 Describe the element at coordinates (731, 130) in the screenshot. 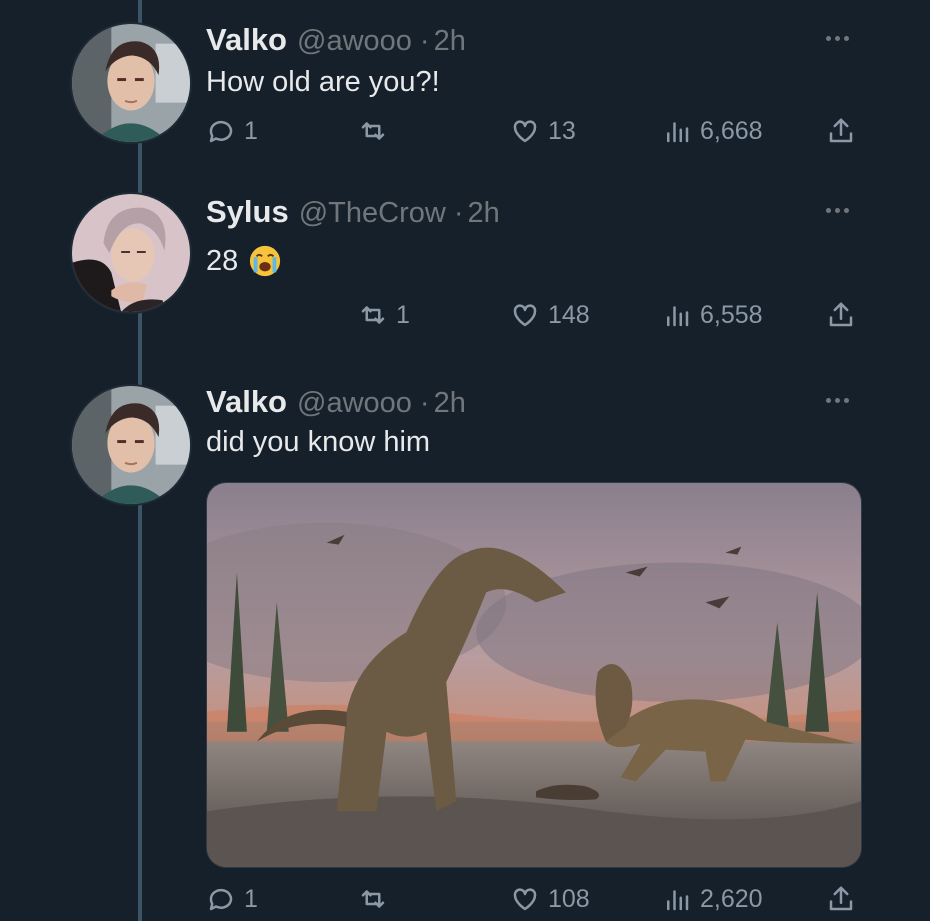

I see `views-count: 6,668` at that location.